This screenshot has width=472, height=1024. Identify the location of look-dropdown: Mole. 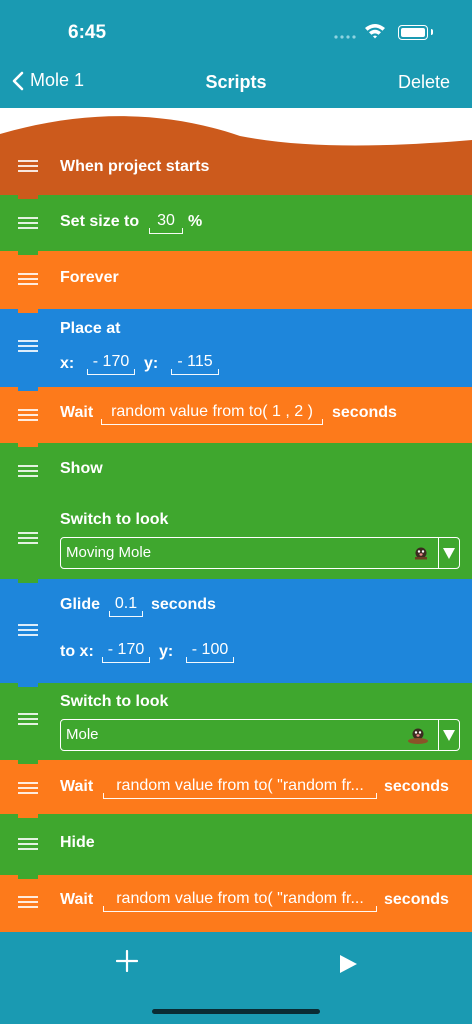
(260, 735).